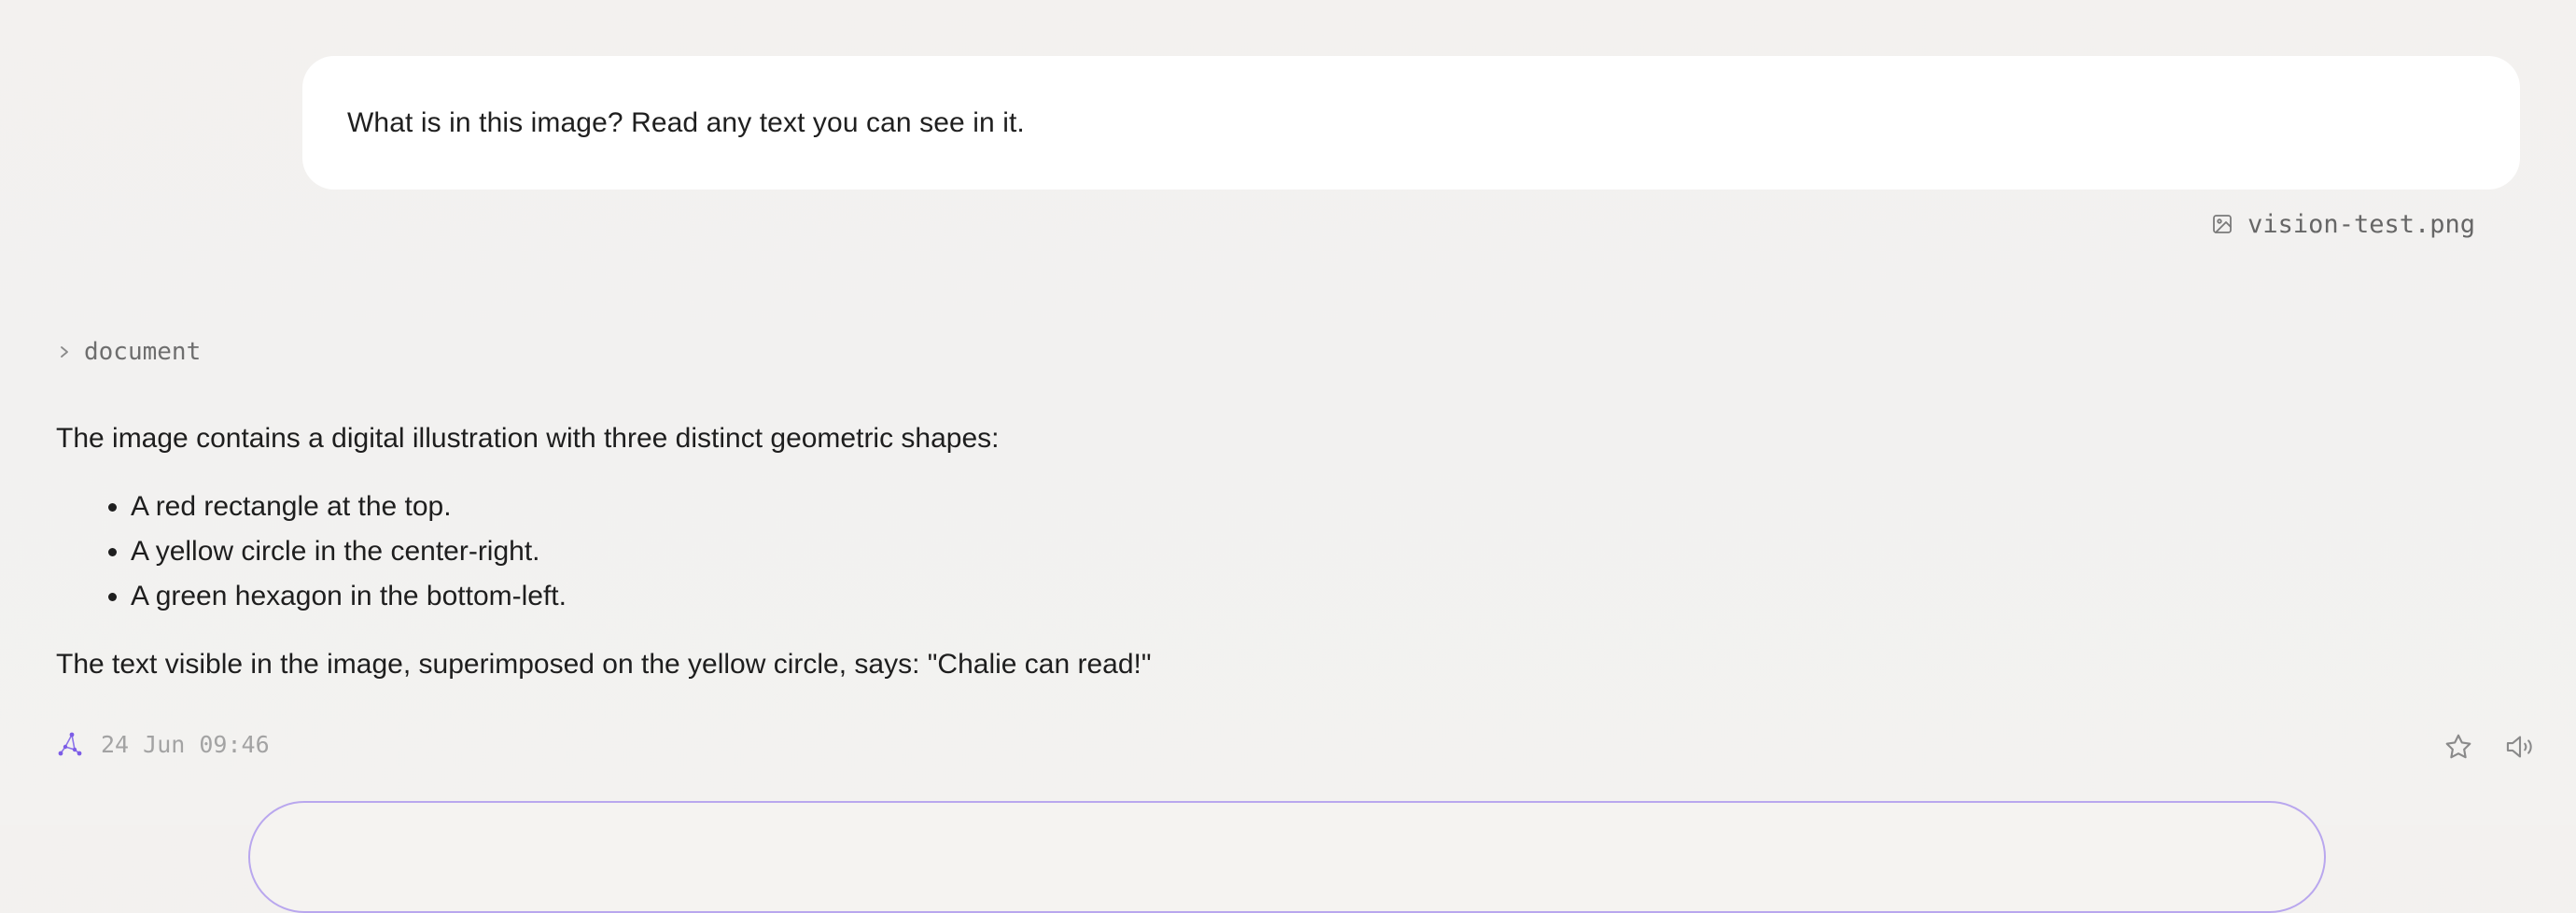 This screenshot has width=2576, height=913. I want to click on chevron-right-icon, so click(64, 352).